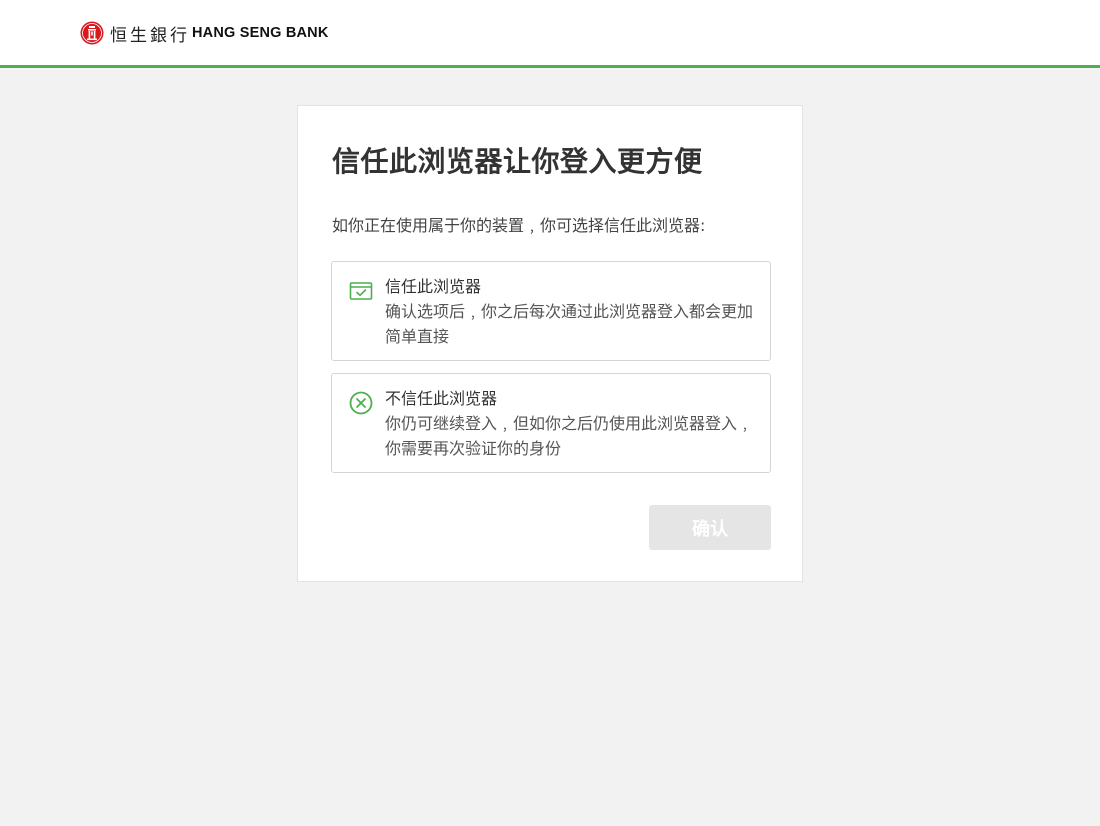  What do you see at coordinates (92, 33) in the screenshot?
I see `hang-seng-logo-icon` at bounding box center [92, 33].